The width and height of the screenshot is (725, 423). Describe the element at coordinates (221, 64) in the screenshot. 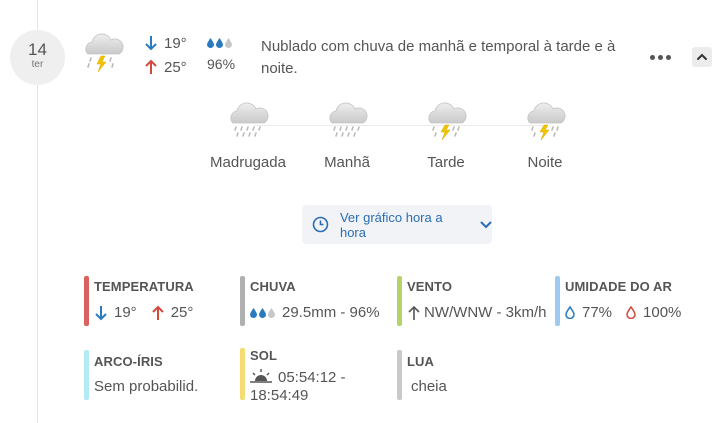

I see `rain-probability: 96%` at that location.